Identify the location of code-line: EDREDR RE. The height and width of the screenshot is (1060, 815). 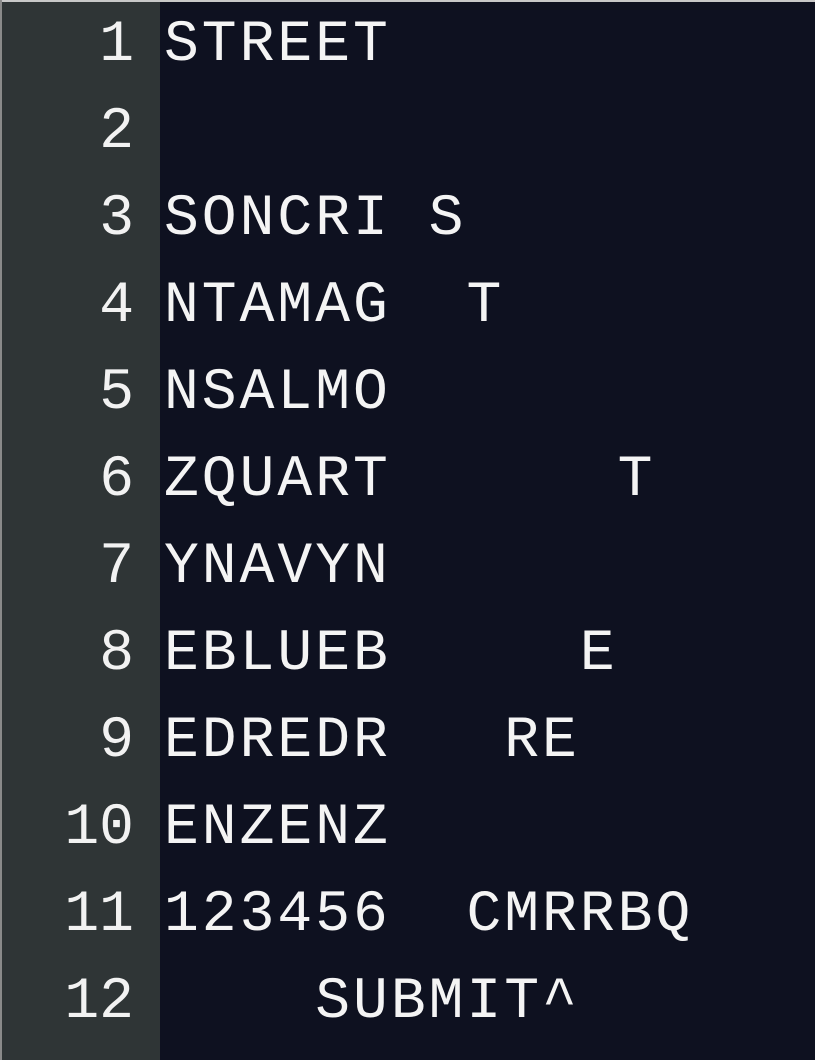
(372, 742).